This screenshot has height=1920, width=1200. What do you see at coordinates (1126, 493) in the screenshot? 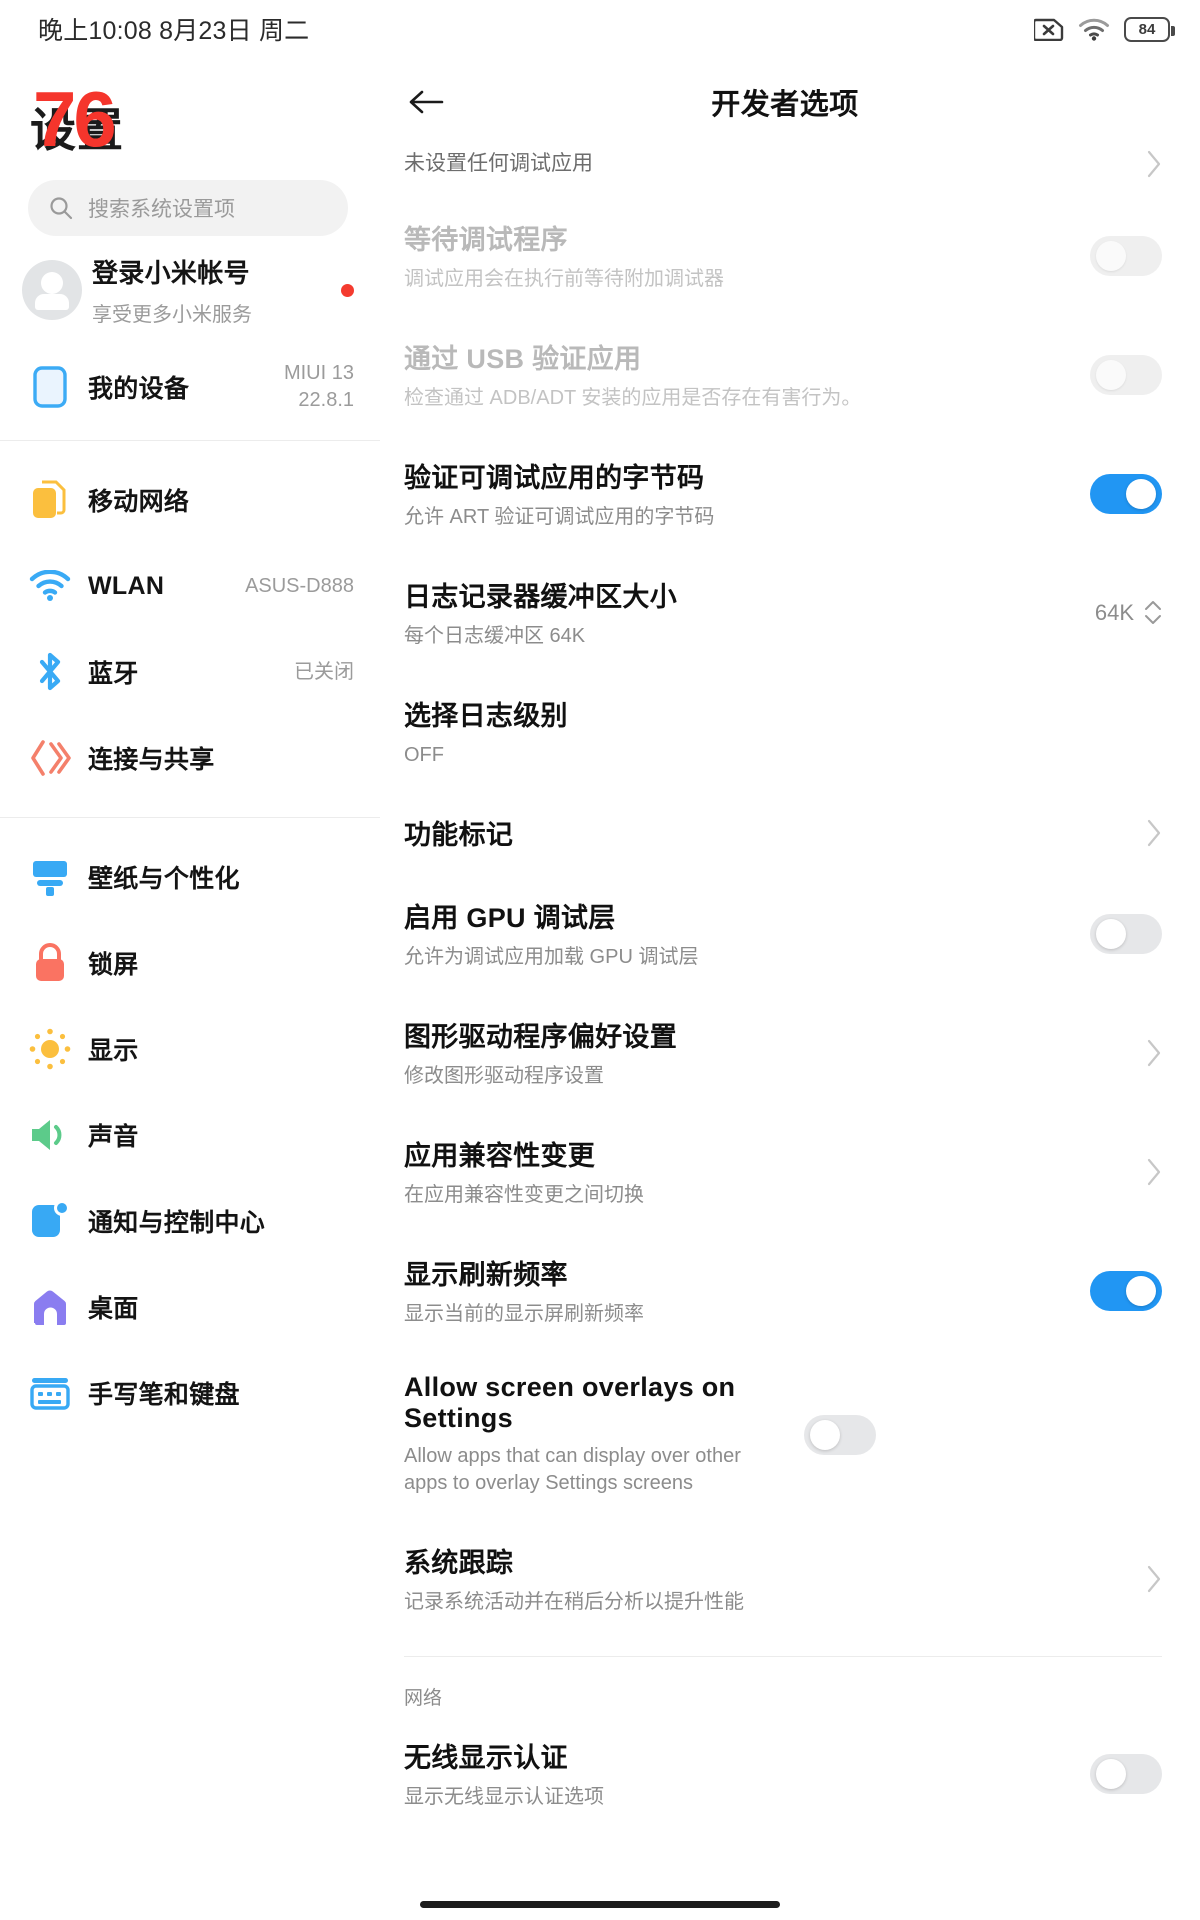
I see `toggle-verify-bytecode` at bounding box center [1126, 493].